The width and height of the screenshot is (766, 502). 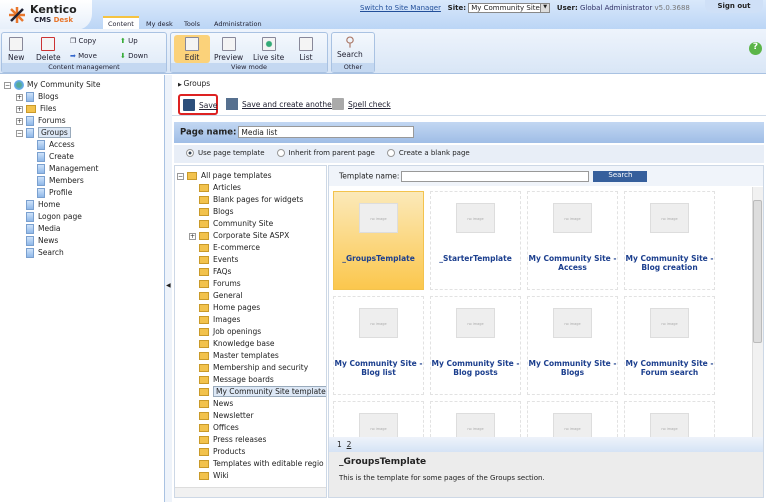 I want to click on template-tile: no image My Community Site - Blog posts, so click(x=475, y=345).